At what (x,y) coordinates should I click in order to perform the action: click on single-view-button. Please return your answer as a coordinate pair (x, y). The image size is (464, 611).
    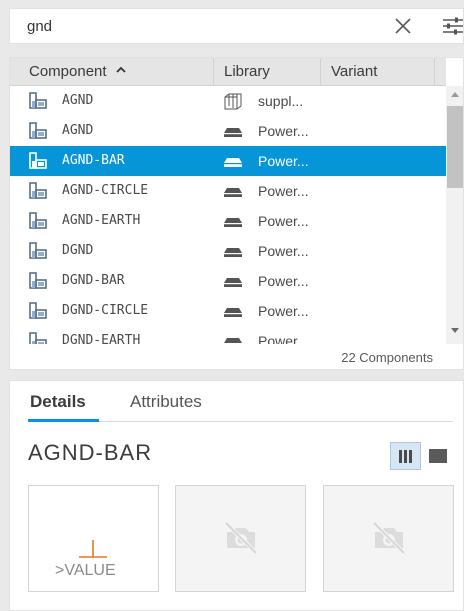
    Looking at the image, I should click on (438, 456).